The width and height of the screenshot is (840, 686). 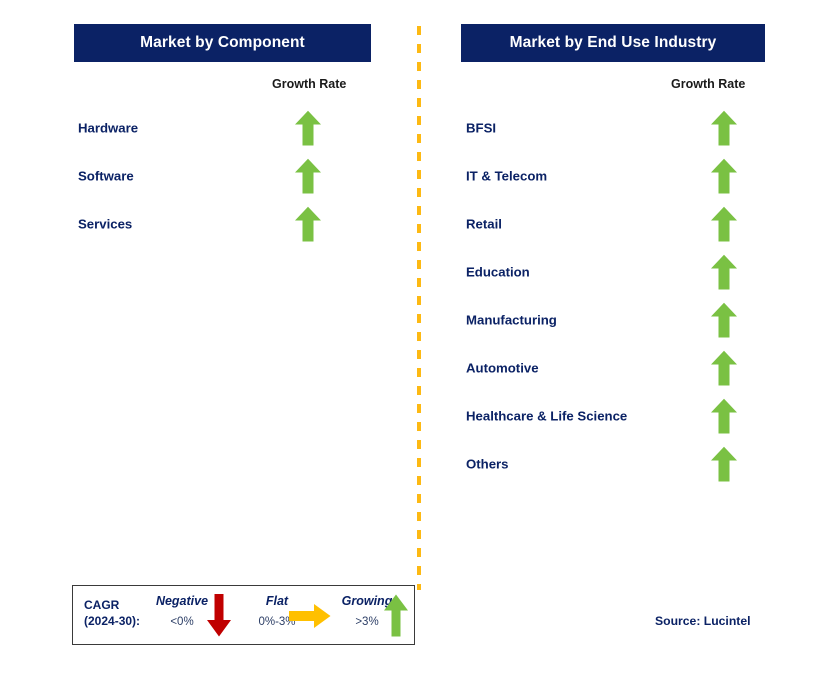 What do you see at coordinates (487, 464) in the screenshot?
I see `segment-label: Others` at bounding box center [487, 464].